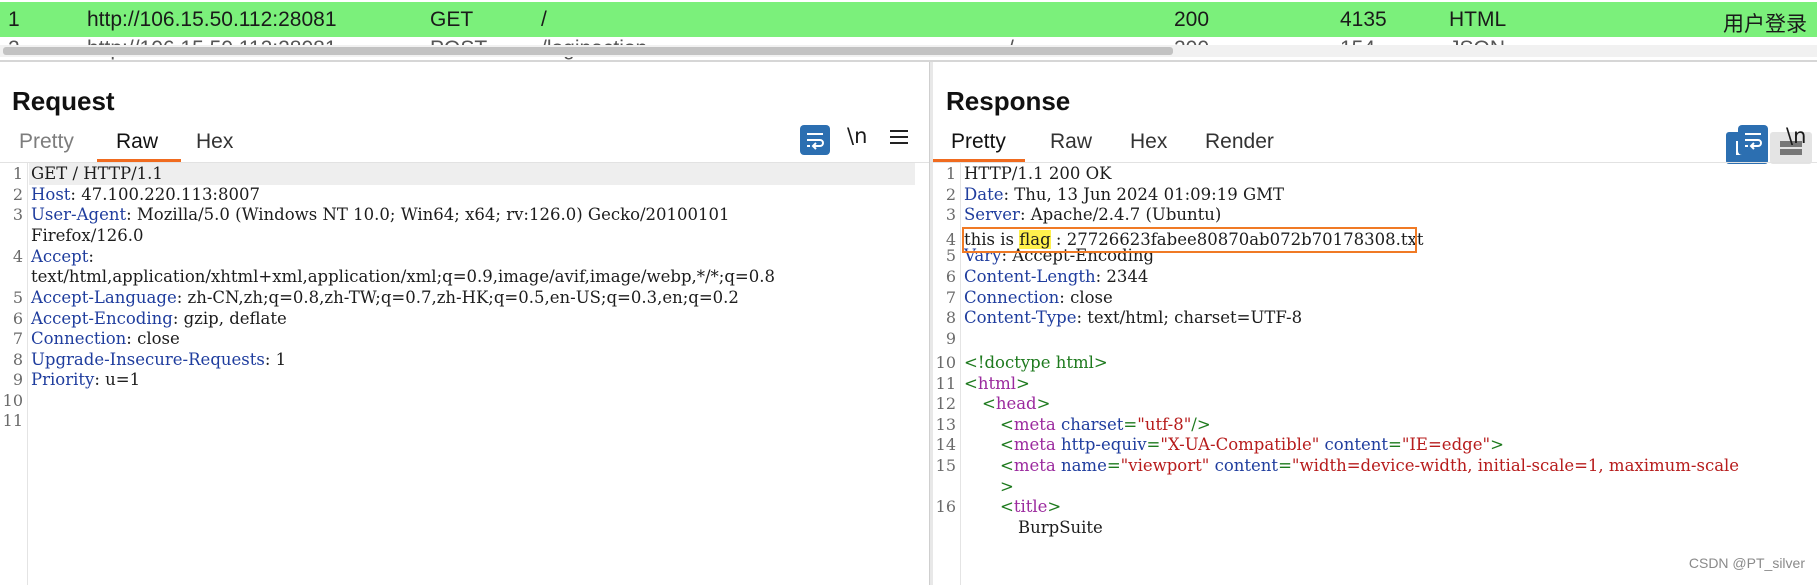 This screenshot has height=585, width=1817. I want to click on code-text: Firefox/126.0, so click(87, 235).